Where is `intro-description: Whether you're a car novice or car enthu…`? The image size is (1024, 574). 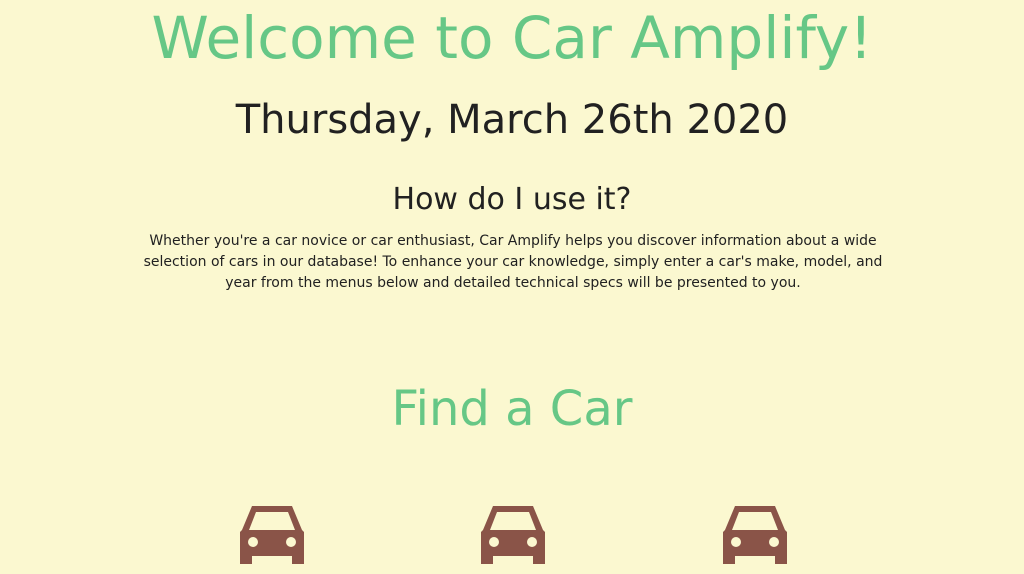 intro-description: Whether you're a car novice or car enthu… is located at coordinates (513, 262).